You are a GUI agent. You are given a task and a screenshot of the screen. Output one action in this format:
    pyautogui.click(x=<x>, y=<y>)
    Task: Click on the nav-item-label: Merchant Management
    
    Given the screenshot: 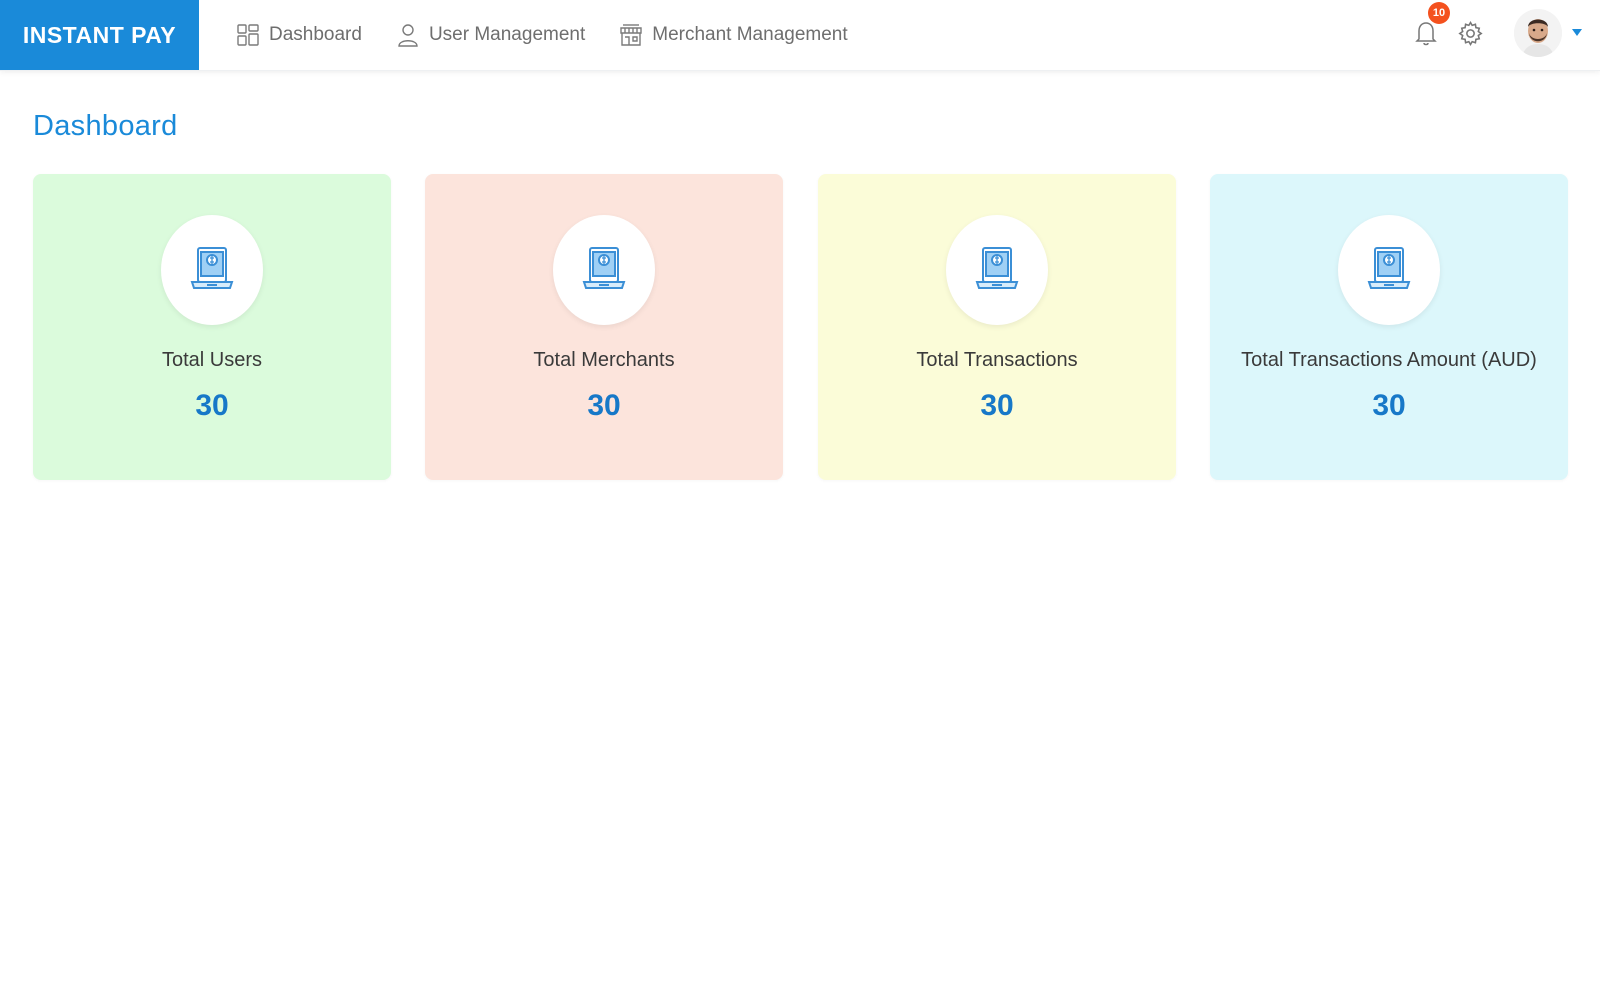 What is the action you would take?
    pyautogui.click(x=750, y=34)
    